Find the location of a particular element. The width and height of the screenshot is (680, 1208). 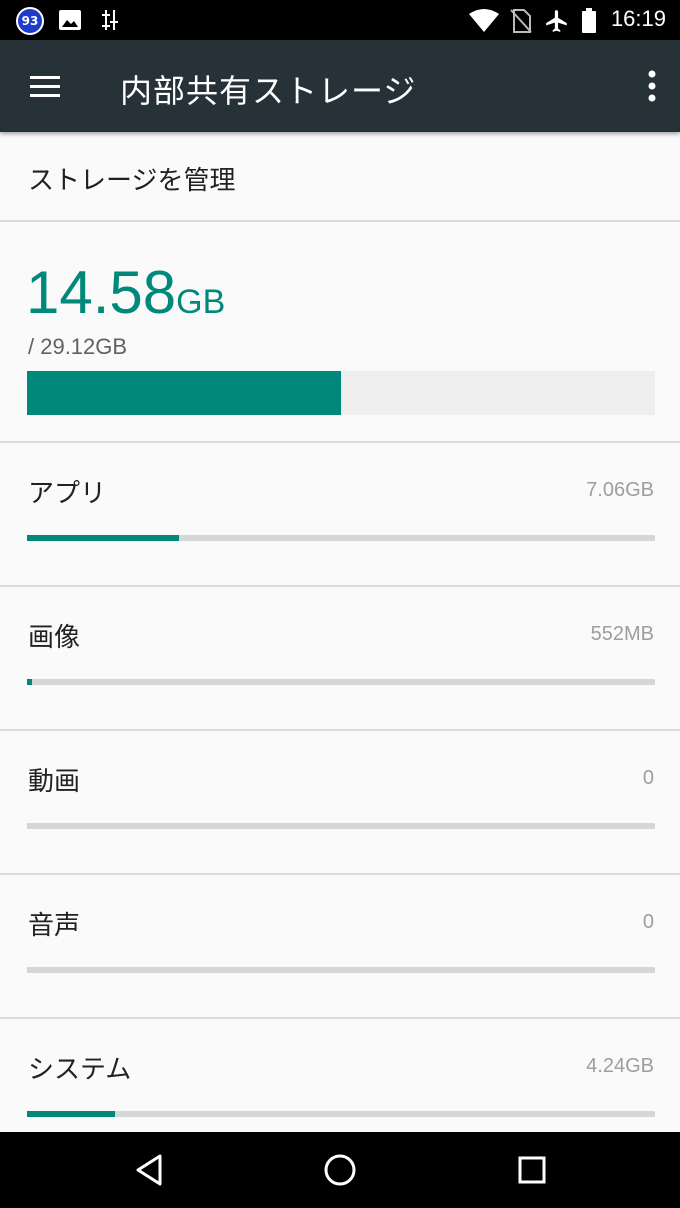

category-audio: 音声 0 is located at coordinates (340, 947).